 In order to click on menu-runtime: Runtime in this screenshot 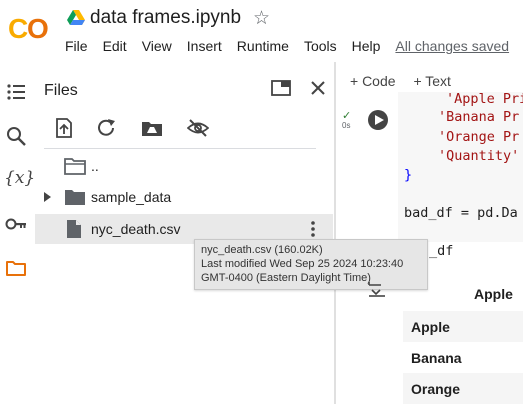, I will do `click(263, 48)`.